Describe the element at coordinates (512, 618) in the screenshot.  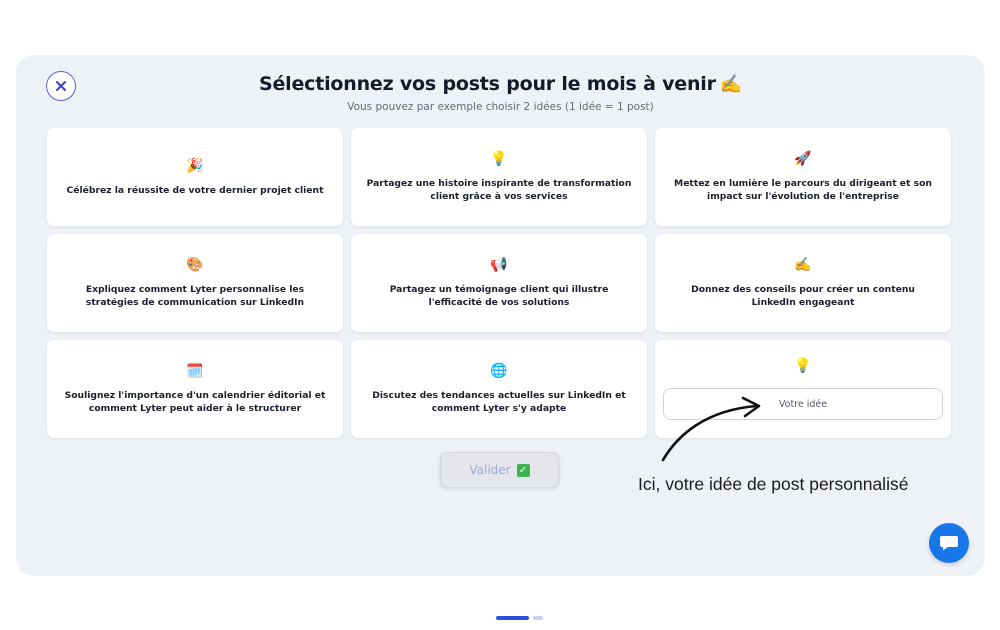
I see `pagination-dot-active` at that location.